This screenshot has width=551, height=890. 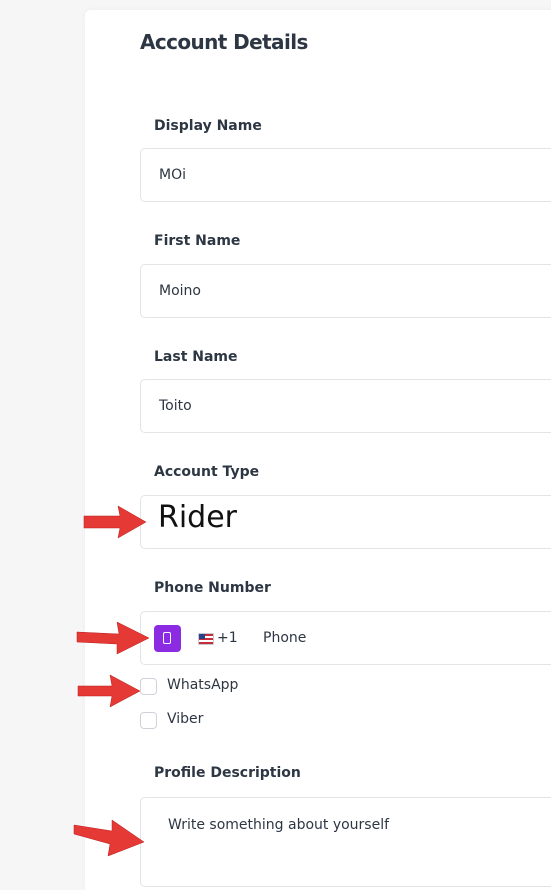 I want to click on first-name-label: First Name, so click(x=197, y=241).